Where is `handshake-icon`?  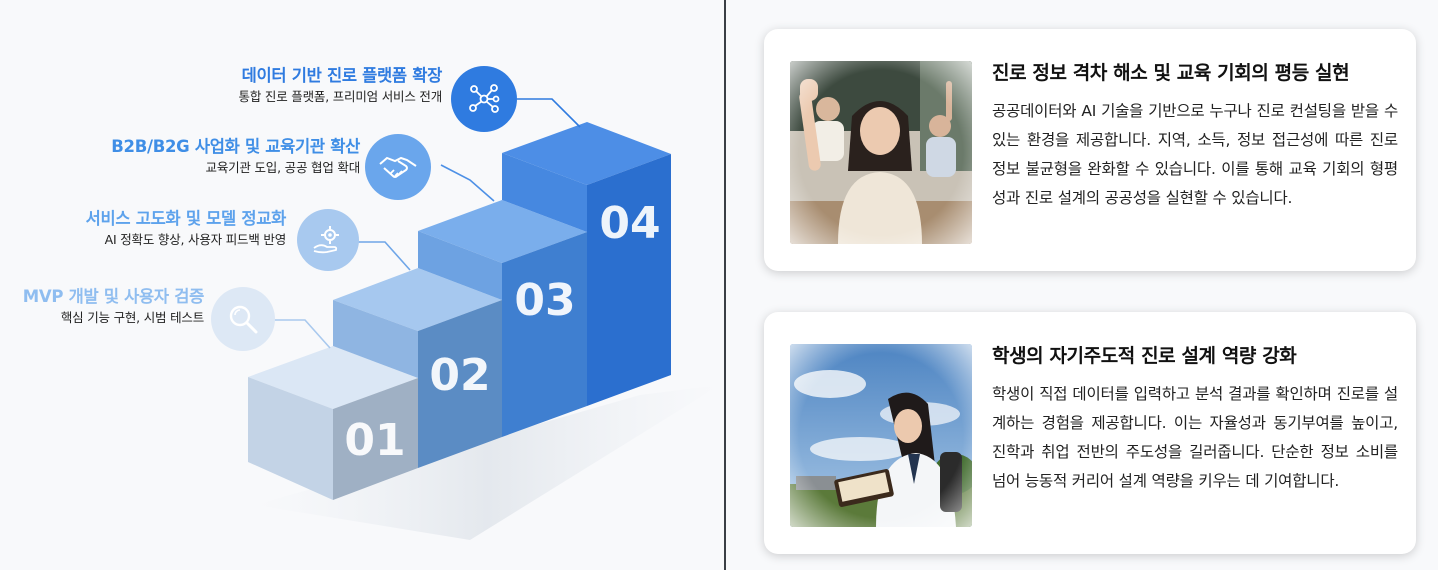
handshake-icon is located at coordinates (398, 167).